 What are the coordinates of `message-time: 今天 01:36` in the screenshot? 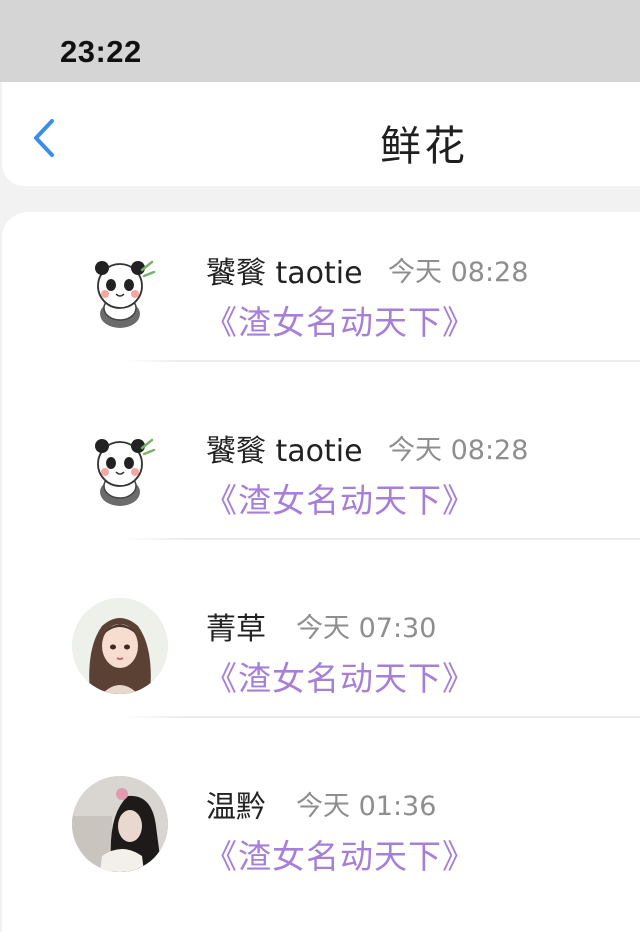 It's located at (366, 806).